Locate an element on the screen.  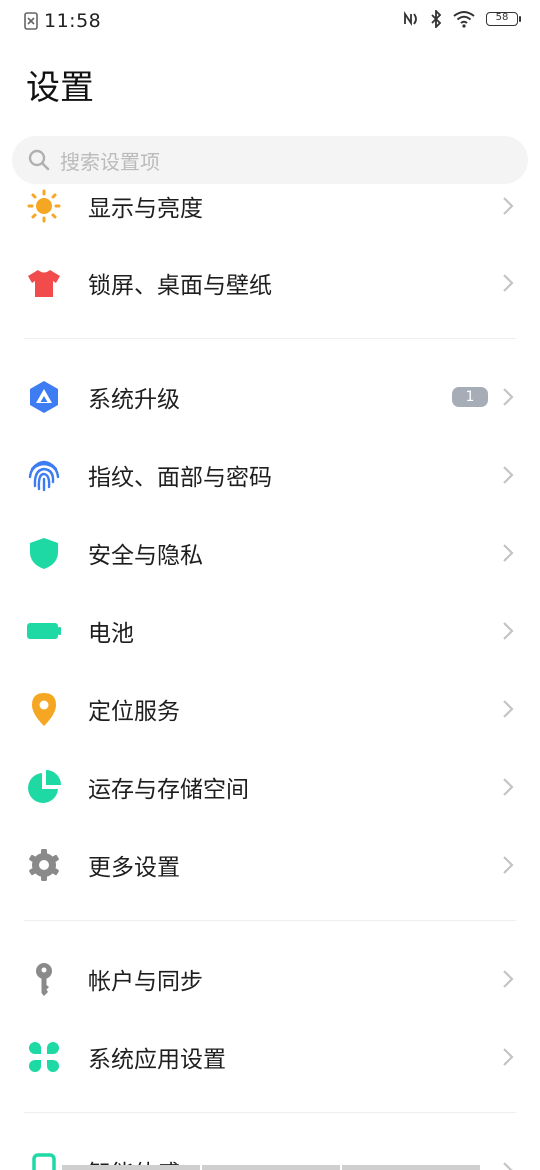
tshirt-icon is located at coordinates (44, 283).